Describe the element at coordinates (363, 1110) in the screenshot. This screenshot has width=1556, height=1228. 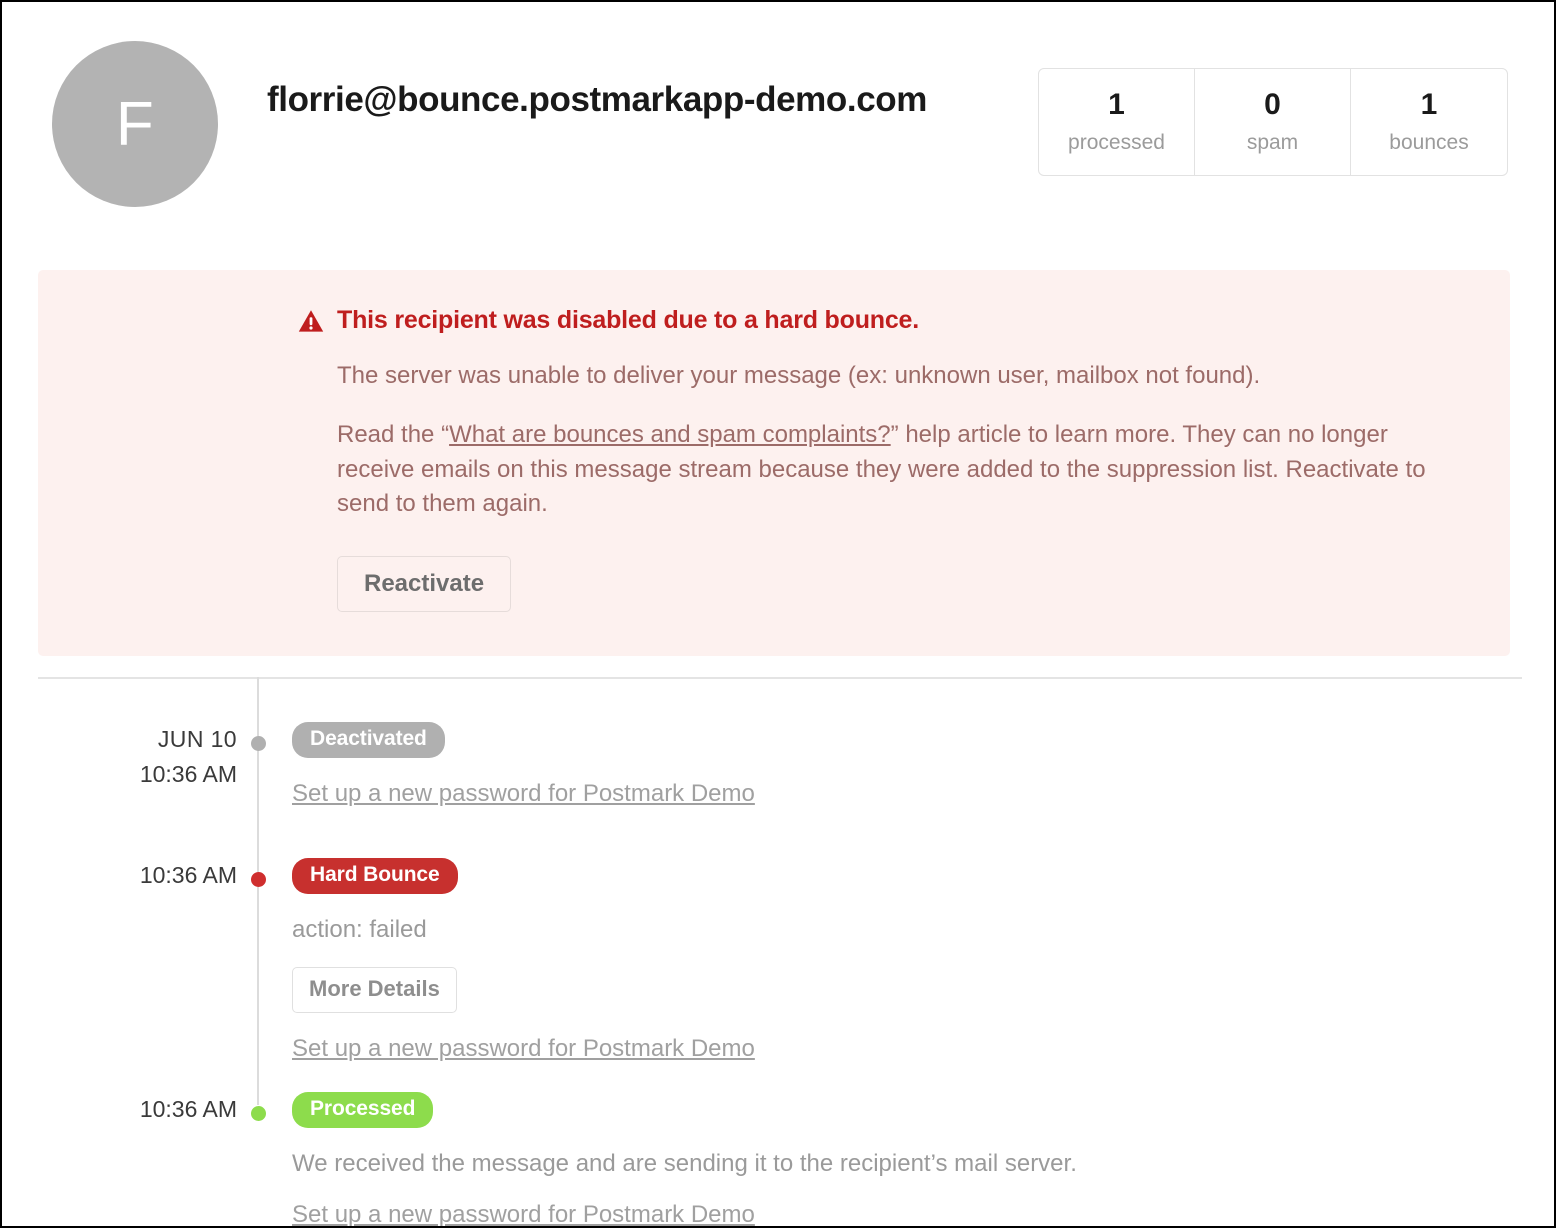
I see `status-badge: Processed` at that location.